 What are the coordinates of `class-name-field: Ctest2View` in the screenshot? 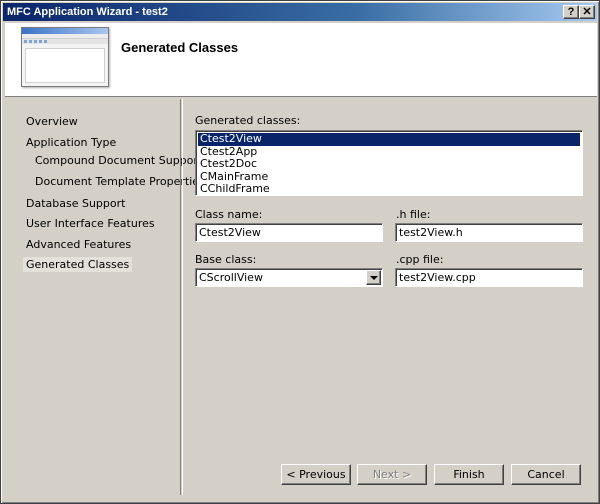 It's located at (289, 232).